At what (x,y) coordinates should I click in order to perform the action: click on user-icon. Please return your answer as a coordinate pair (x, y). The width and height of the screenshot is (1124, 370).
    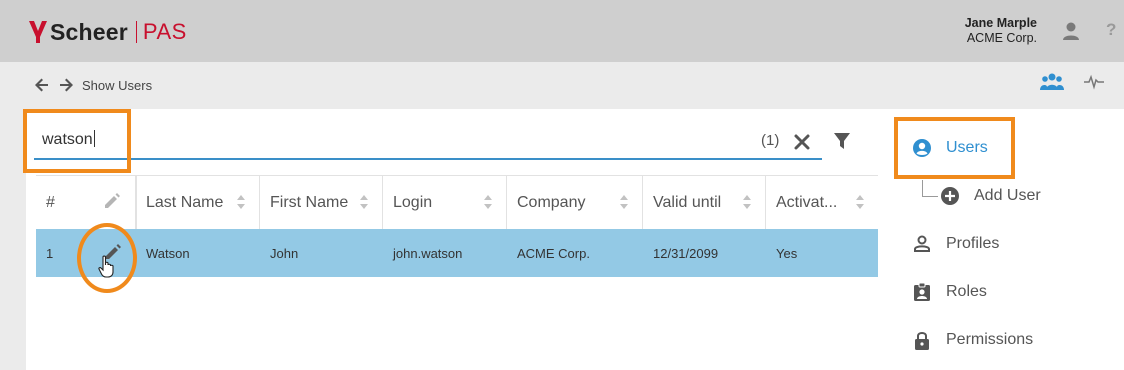
    Looking at the image, I should click on (1071, 31).